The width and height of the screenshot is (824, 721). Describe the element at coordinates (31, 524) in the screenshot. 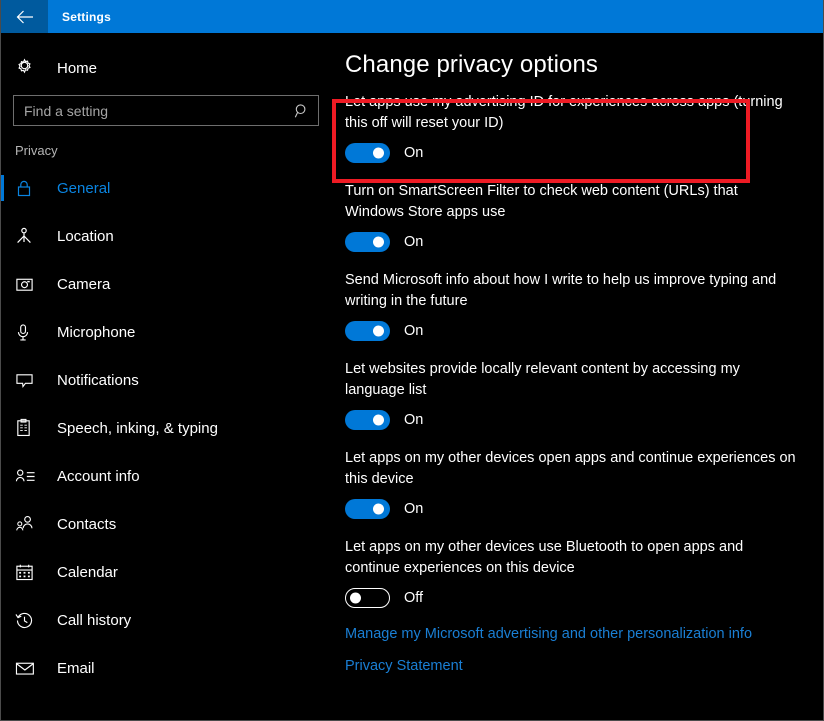

I see `contacts-icon` at that location.